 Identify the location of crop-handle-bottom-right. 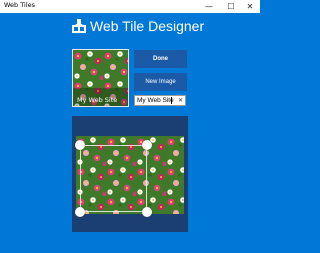
(147, 212).